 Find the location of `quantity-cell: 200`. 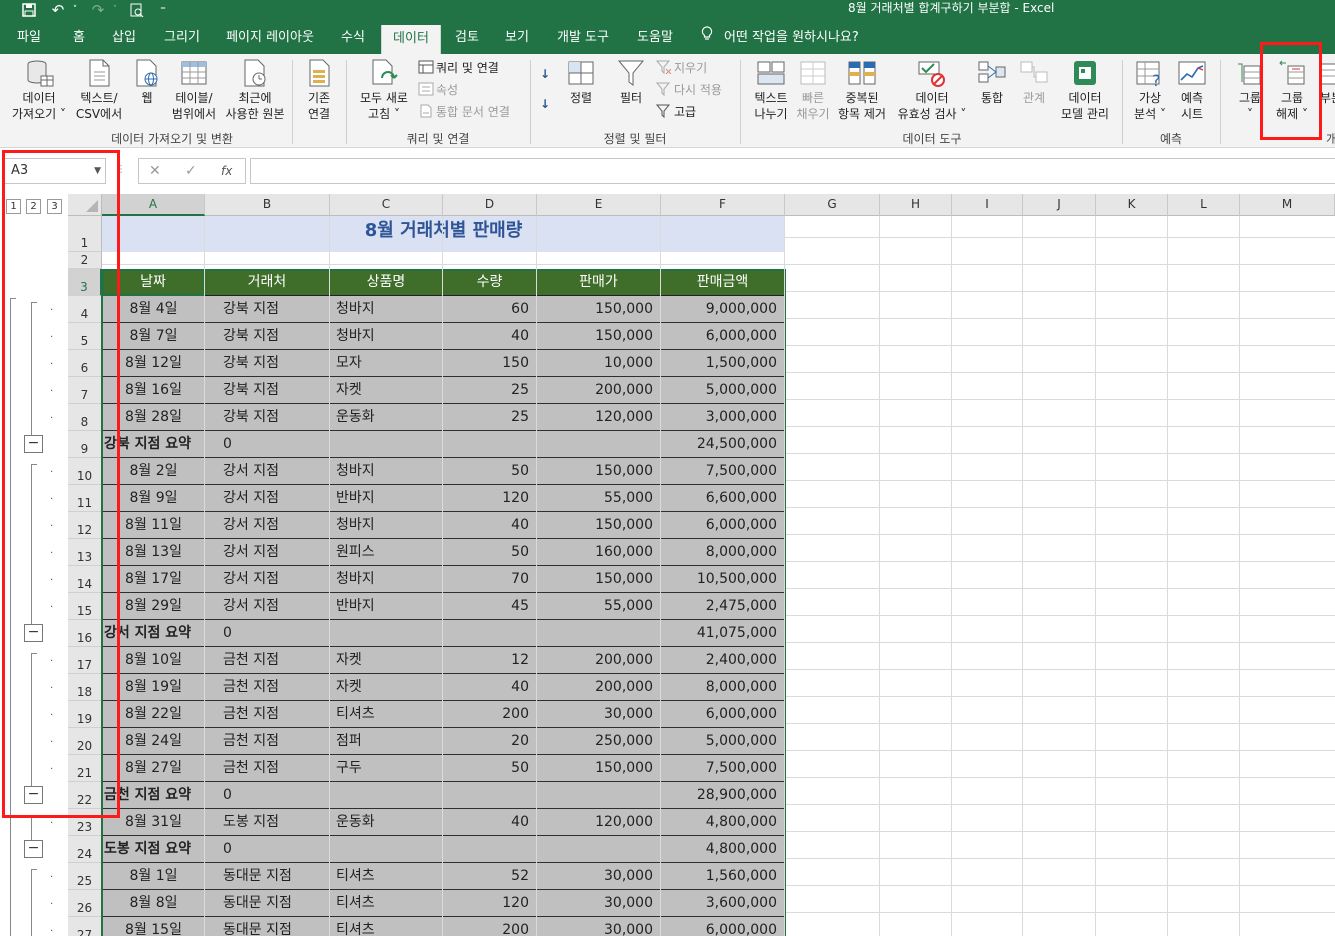

quantity-cell: 200 is located at coordinates (490, 926).